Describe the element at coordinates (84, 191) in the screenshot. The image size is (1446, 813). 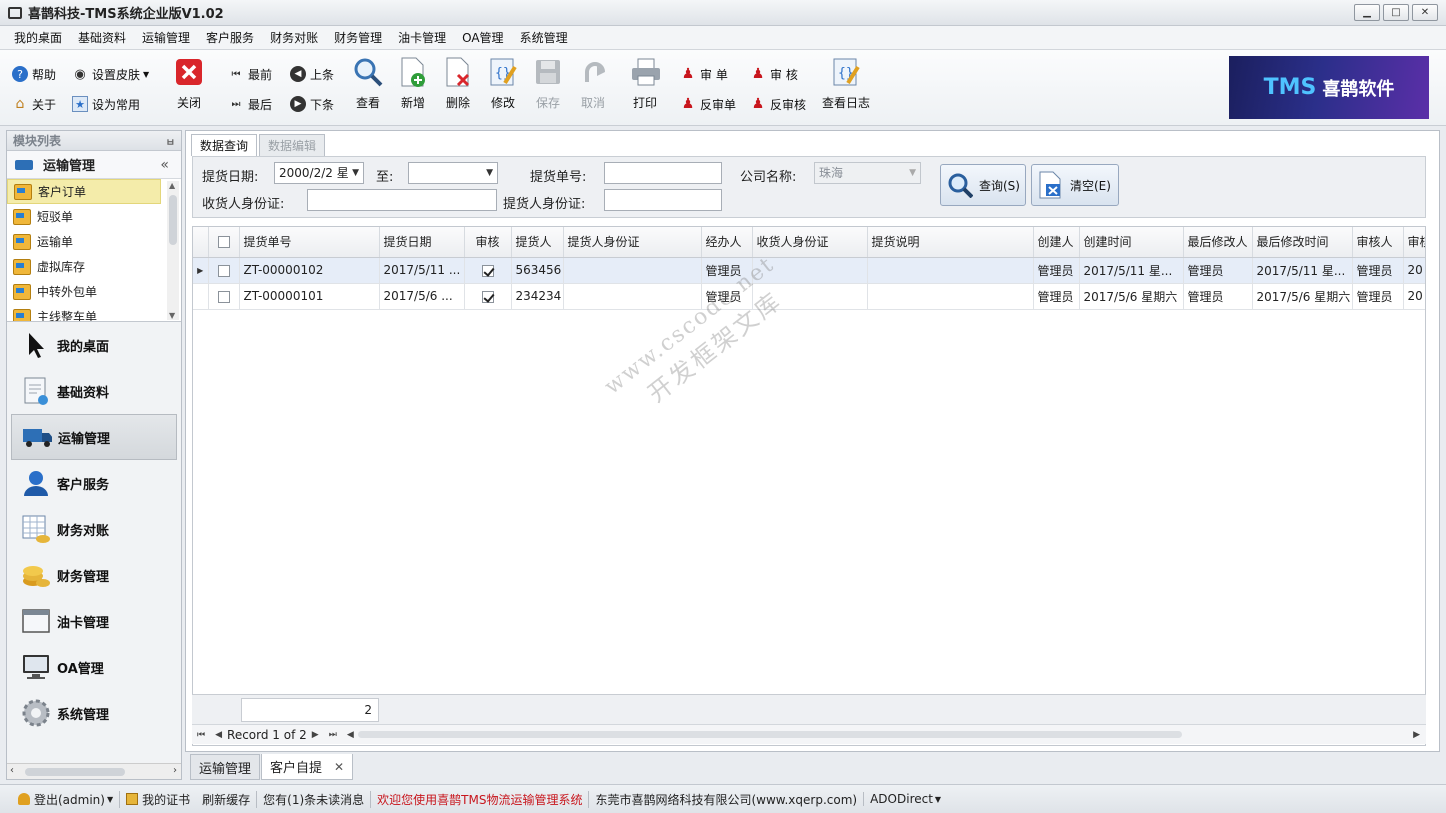
I see `sub-item-customer-order: 客户订单` at that location.